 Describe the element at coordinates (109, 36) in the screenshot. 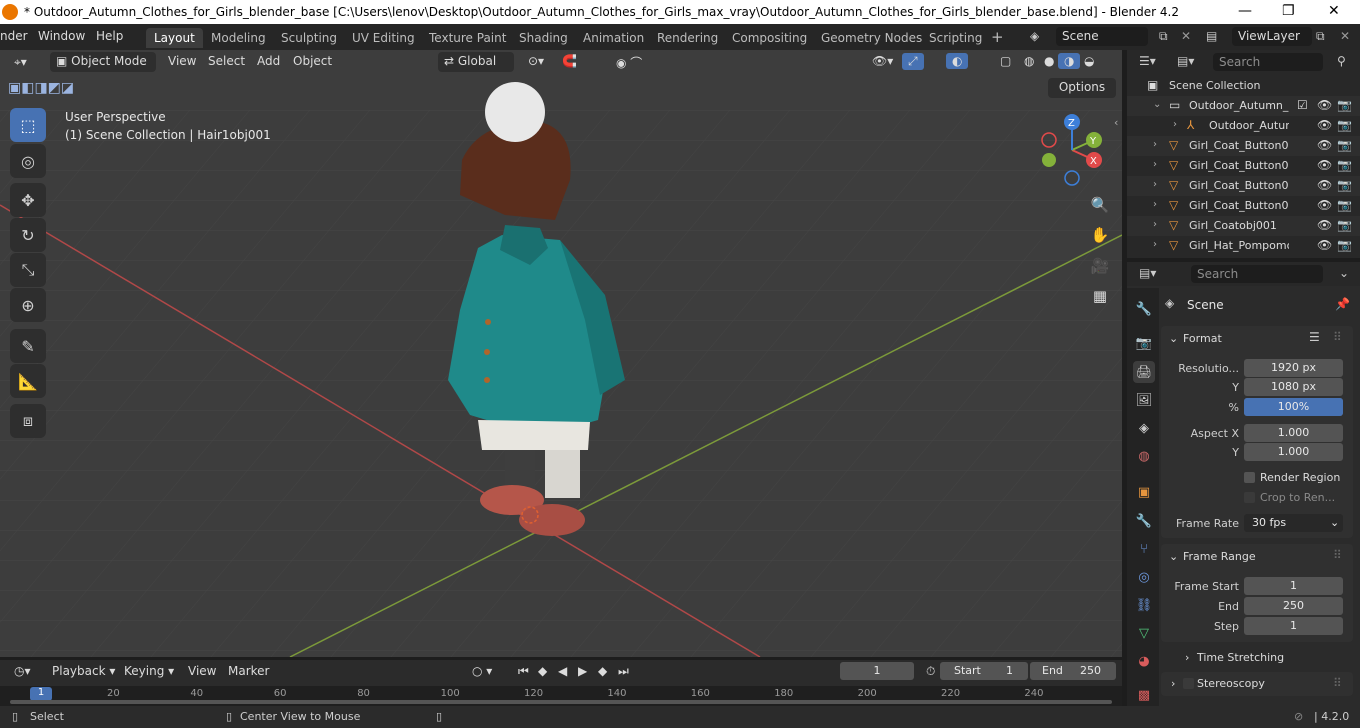

I see `menu-help: Help` at that location.